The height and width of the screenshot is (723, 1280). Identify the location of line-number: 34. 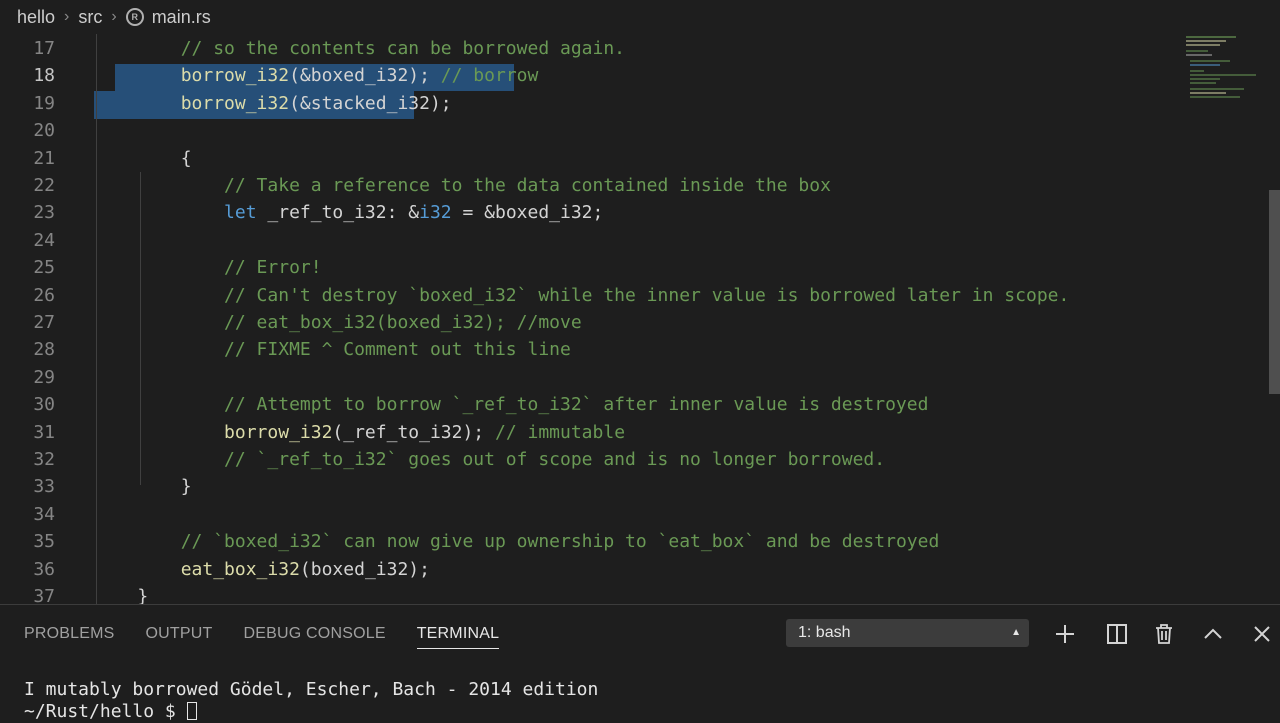
(44, 514).